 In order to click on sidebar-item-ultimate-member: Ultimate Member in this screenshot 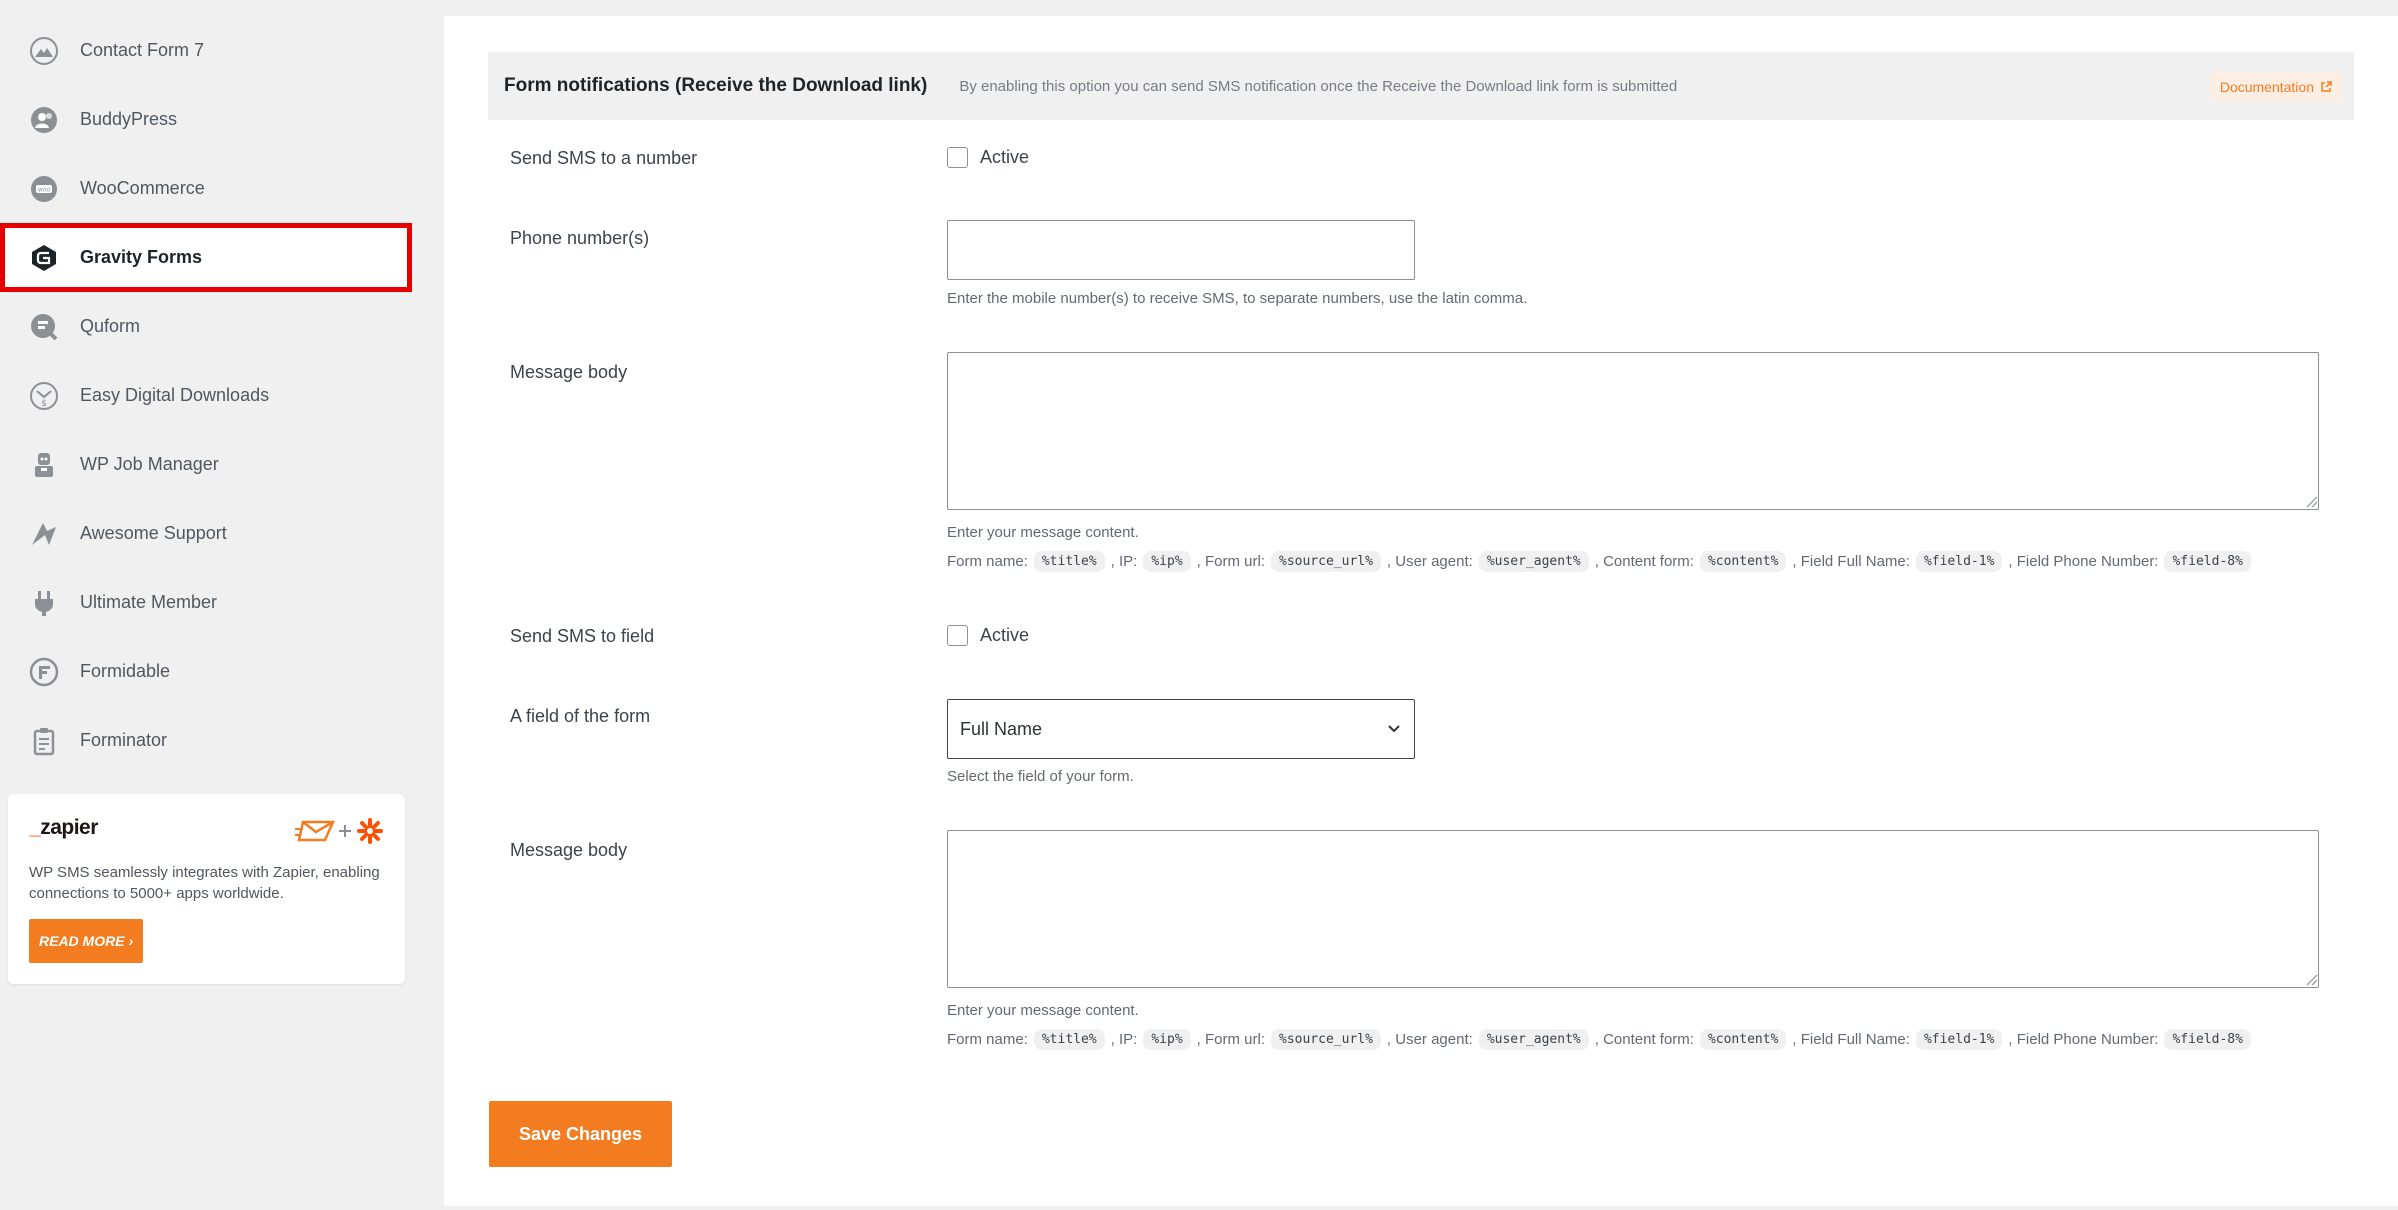, I will do `click(210, 602)`.